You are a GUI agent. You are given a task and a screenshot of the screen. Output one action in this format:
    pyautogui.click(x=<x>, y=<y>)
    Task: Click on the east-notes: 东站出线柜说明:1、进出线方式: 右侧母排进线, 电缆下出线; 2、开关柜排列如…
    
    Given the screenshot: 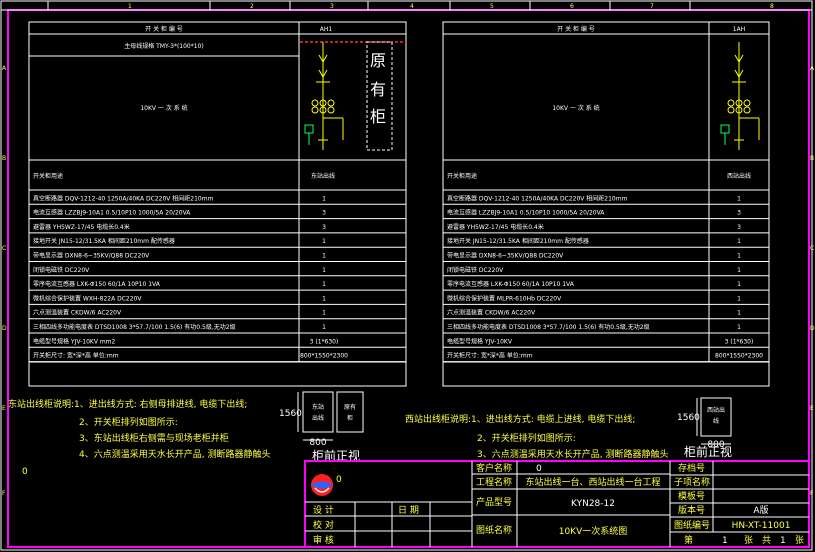 What is the action you would take?
    pyautogui.click(x=139, y=437)
    